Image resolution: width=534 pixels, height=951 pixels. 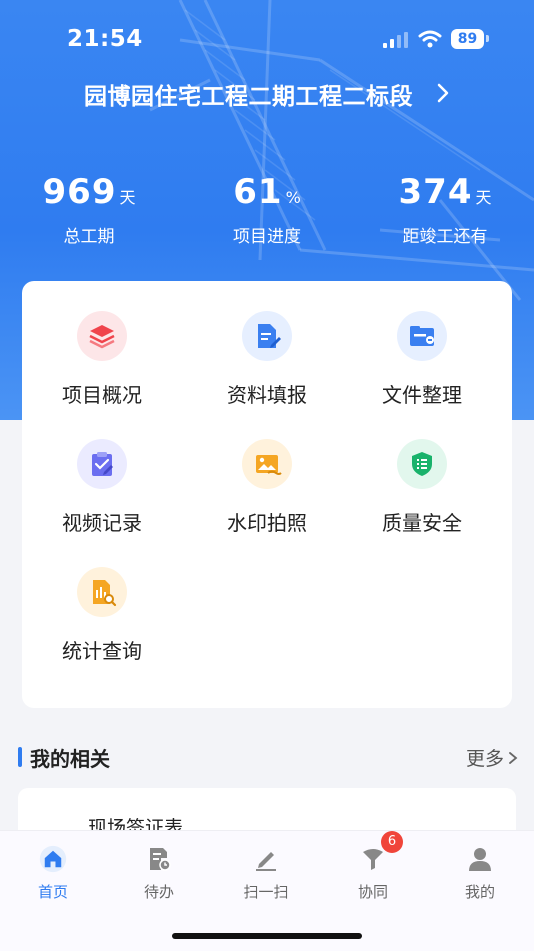 What do you see at coordinates (267, 366) in the screenshot?
I see `menu-item-data-entry: 资料填报` at bounding box center [267, 366].